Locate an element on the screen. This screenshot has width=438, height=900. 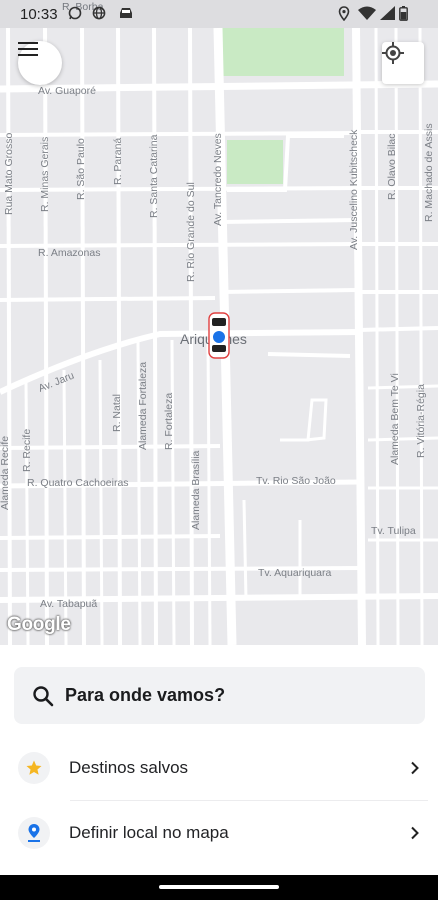
system-navigation-bar is located at coordinates (219, 887).